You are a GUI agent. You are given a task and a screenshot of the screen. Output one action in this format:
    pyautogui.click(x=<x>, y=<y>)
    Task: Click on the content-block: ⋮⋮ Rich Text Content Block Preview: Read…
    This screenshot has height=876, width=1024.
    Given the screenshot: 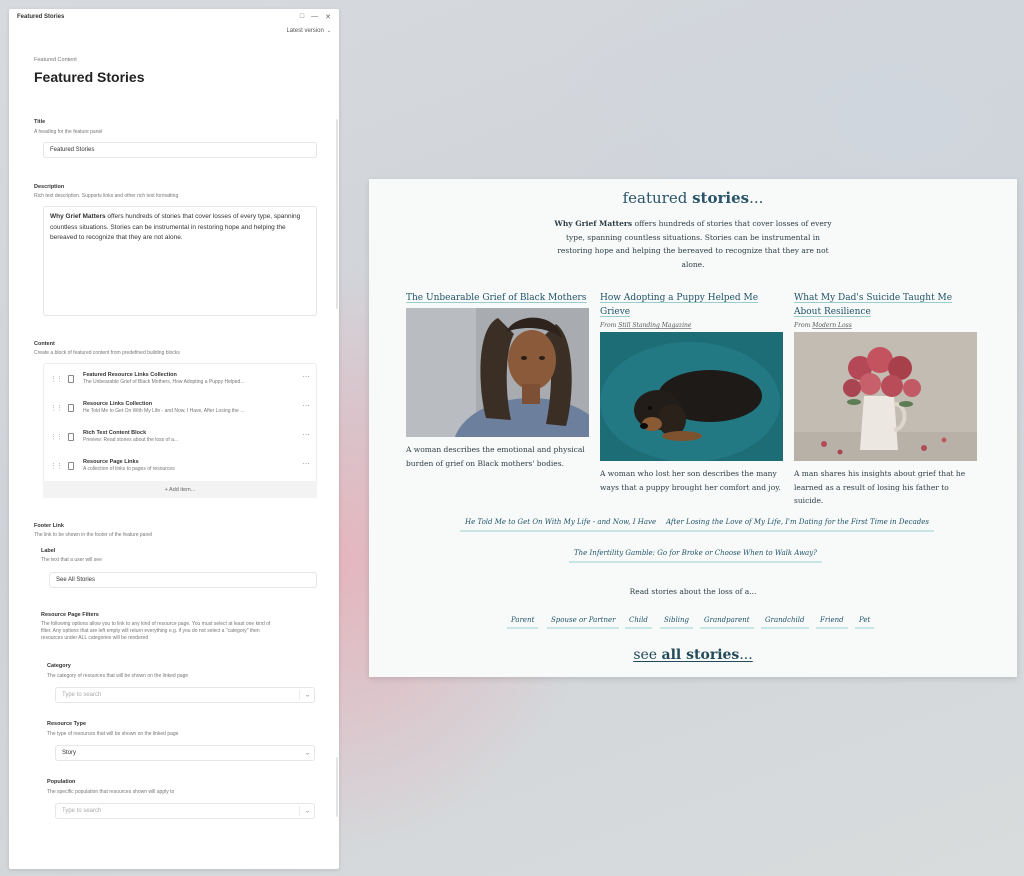 What is the action you would take?
    pyautogui.click(x=180, y=438)
    